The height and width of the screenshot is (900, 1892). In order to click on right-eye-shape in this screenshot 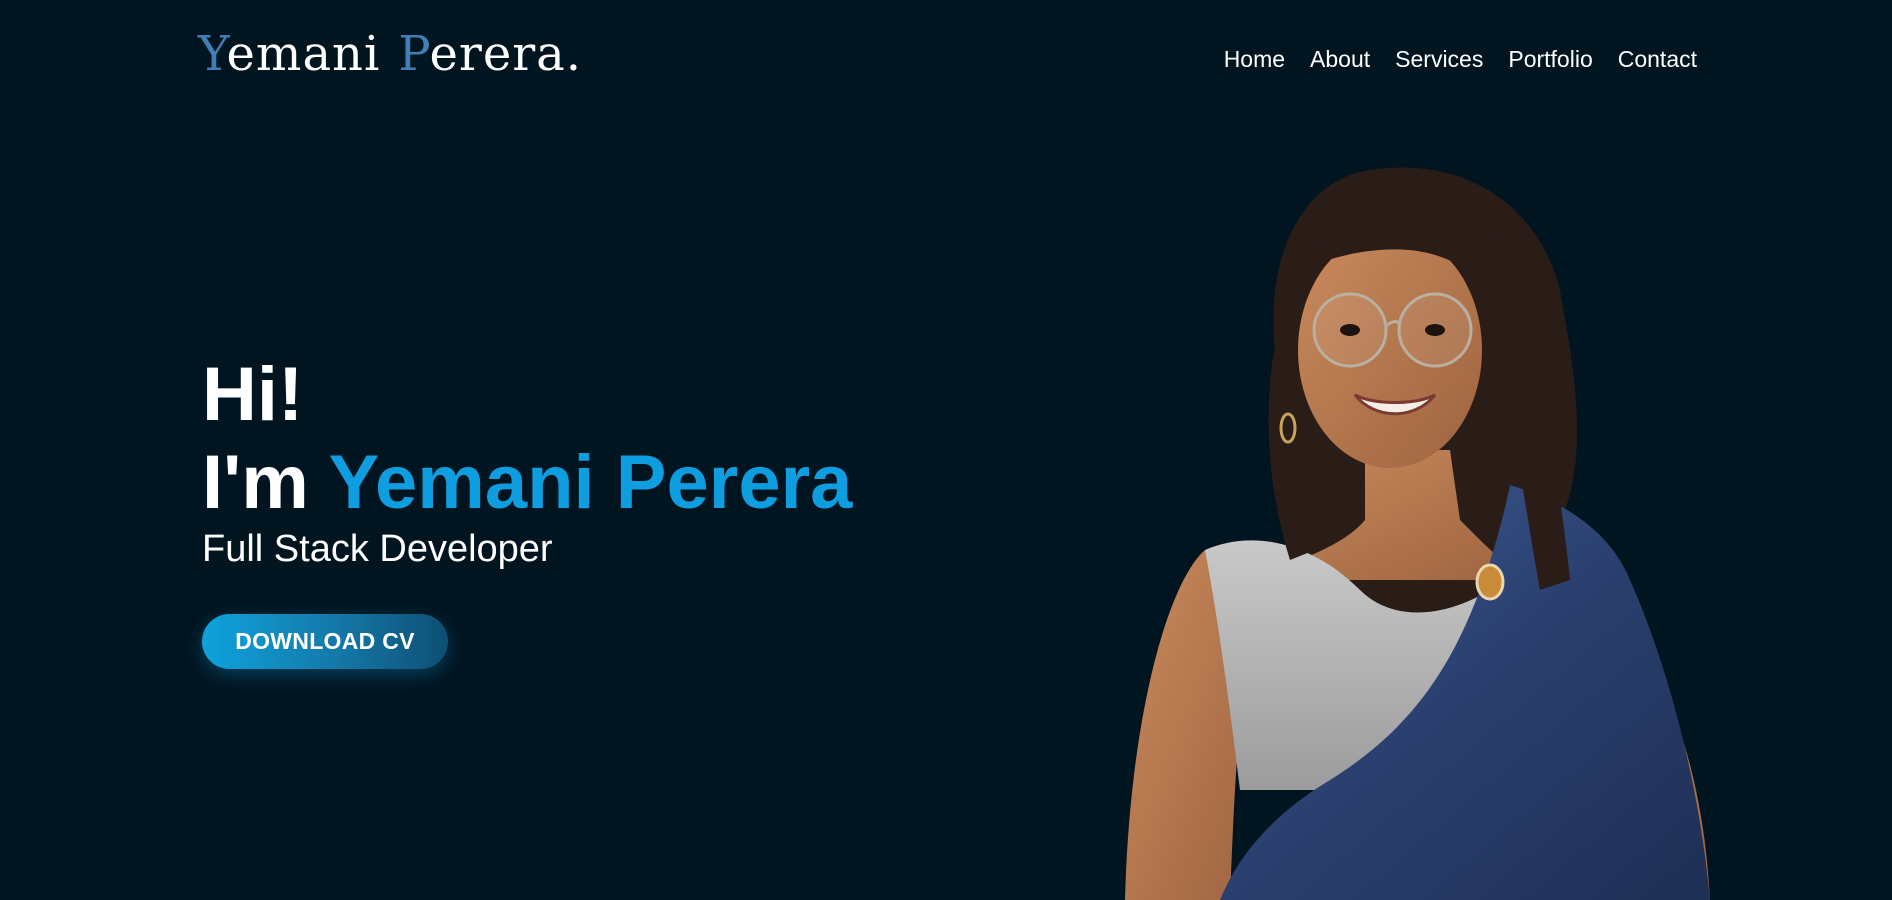, I will do `click(1435, 330)`.